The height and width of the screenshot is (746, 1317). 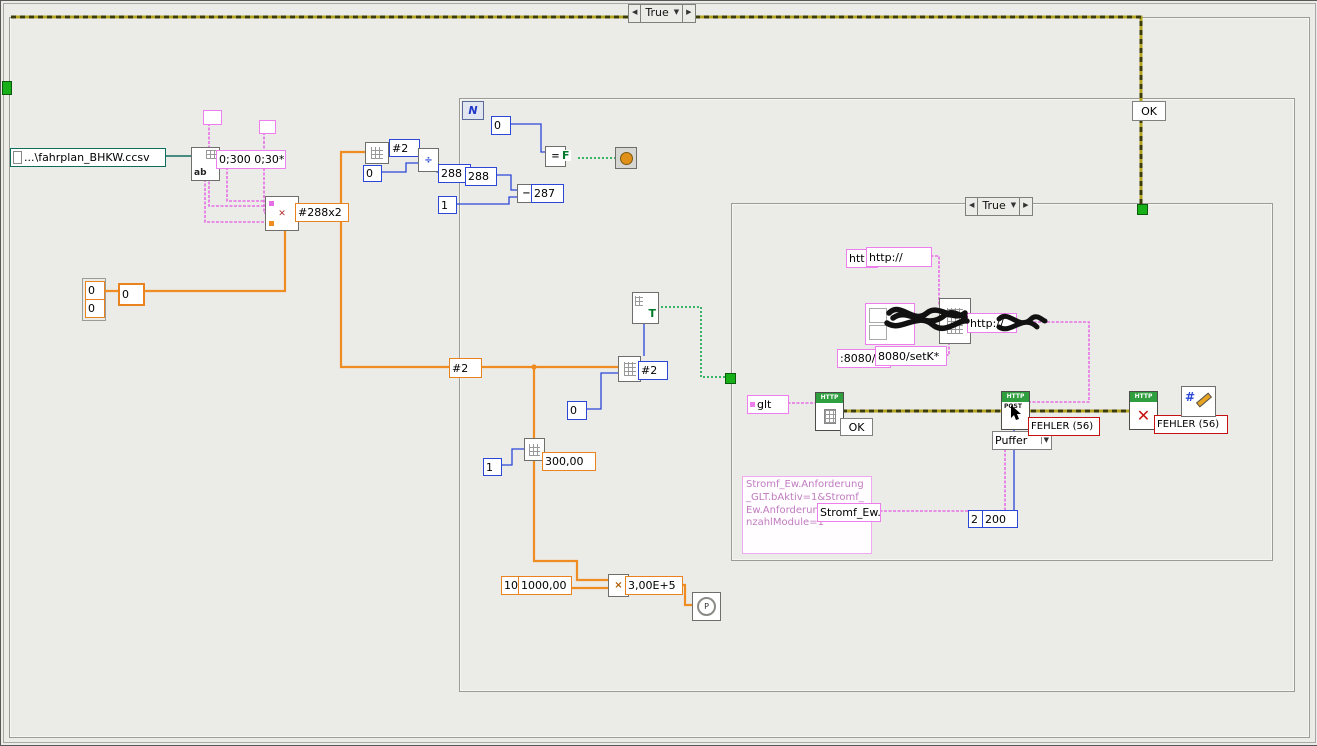 What do you see at coordinates (1000, 519) in the screenshot?
I see `numeric-constant: 200` at bounding box center [1000, 519].